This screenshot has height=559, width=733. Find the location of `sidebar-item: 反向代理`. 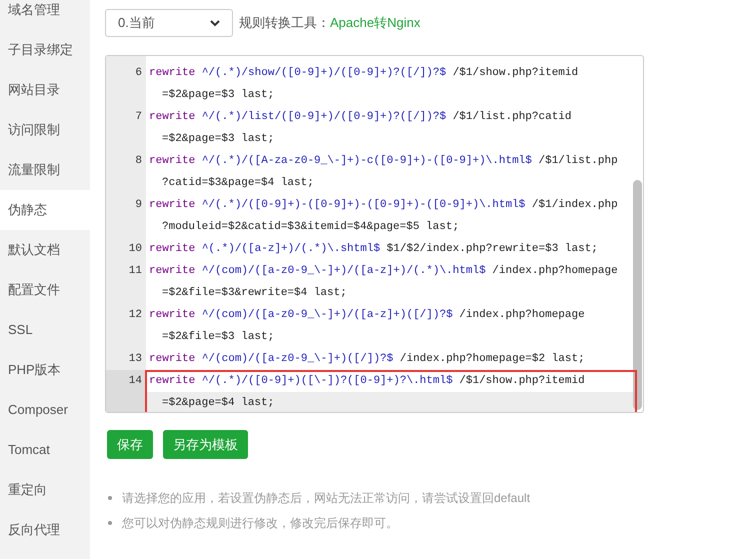

sidebar-item: 反向代理 is located at coordinates (45, 530).